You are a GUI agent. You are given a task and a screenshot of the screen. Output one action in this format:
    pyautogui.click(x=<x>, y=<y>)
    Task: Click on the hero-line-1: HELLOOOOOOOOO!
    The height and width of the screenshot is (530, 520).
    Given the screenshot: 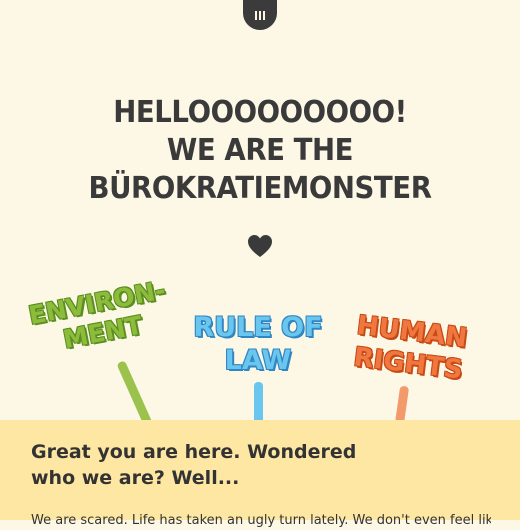 What is the action you would take?
    pyautogui.click(x=260, y=112)
    